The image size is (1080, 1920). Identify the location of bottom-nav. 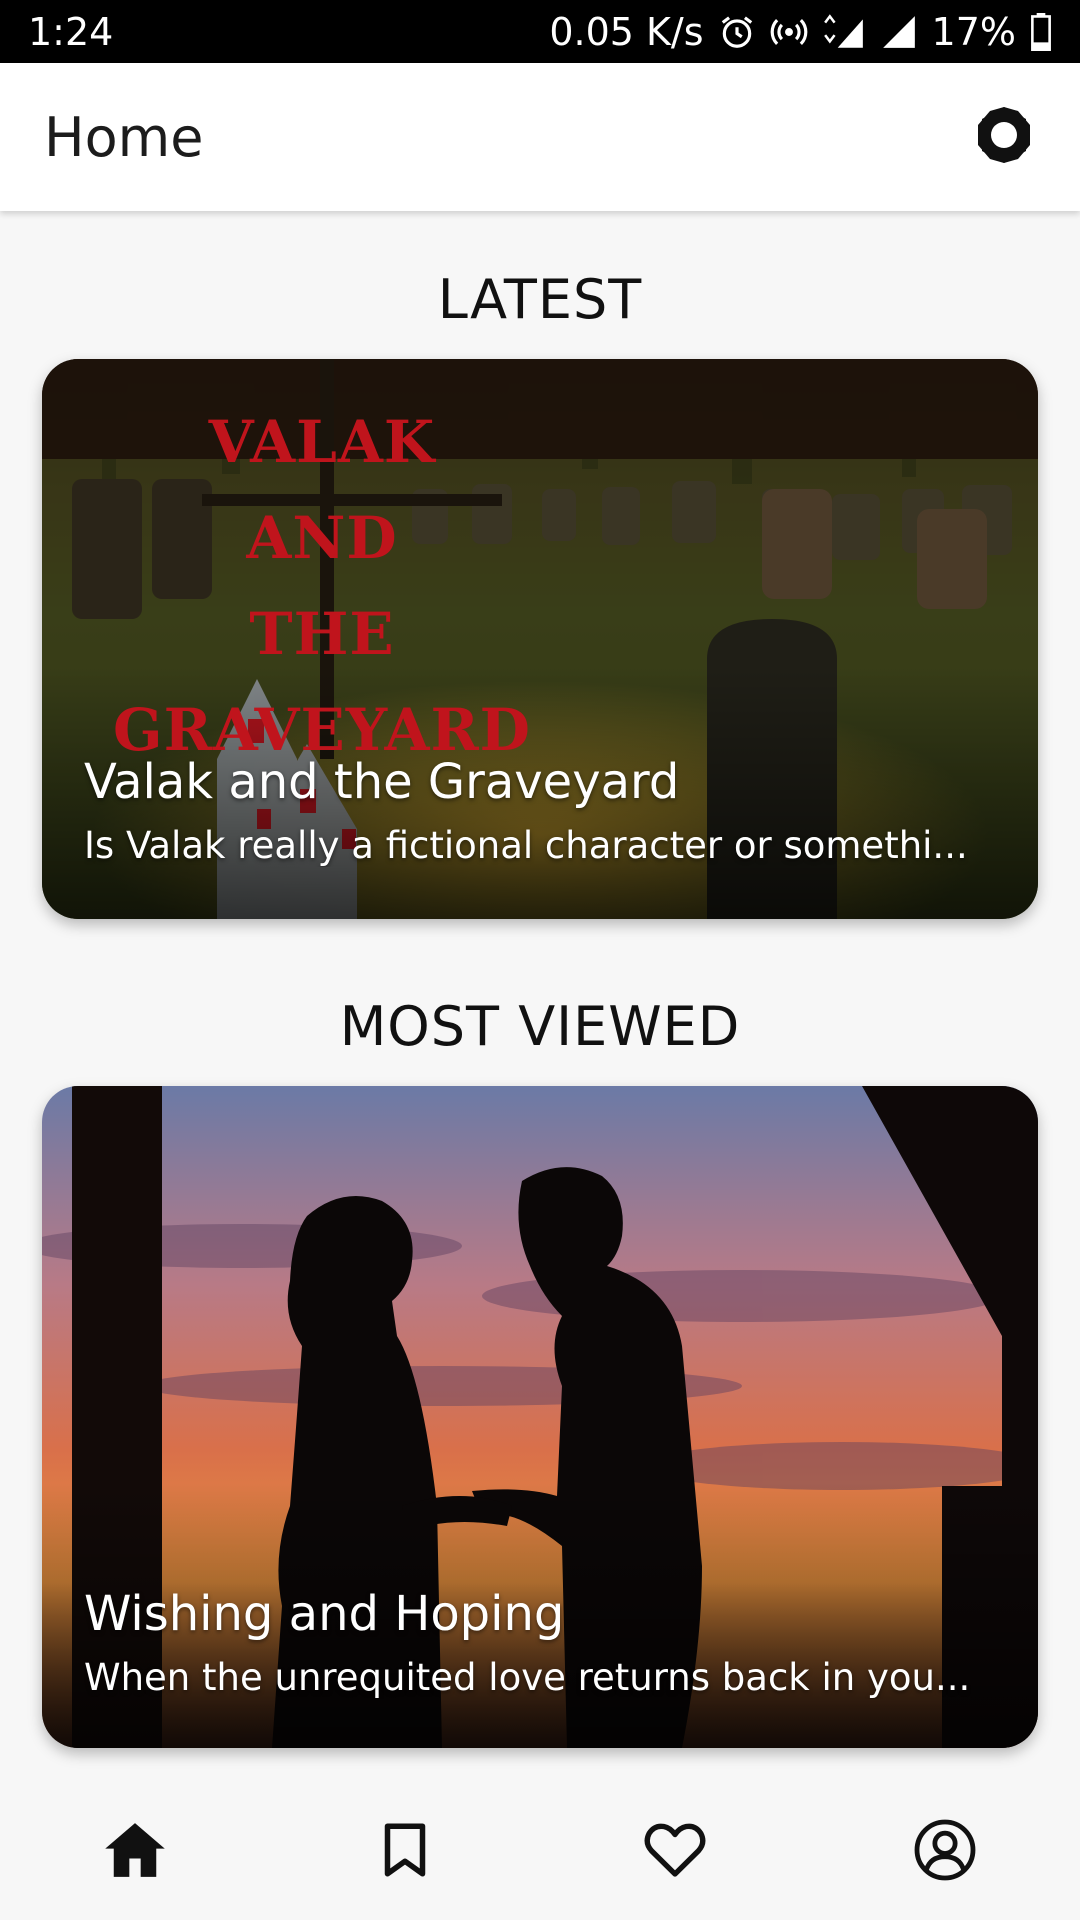
(540, 1850).